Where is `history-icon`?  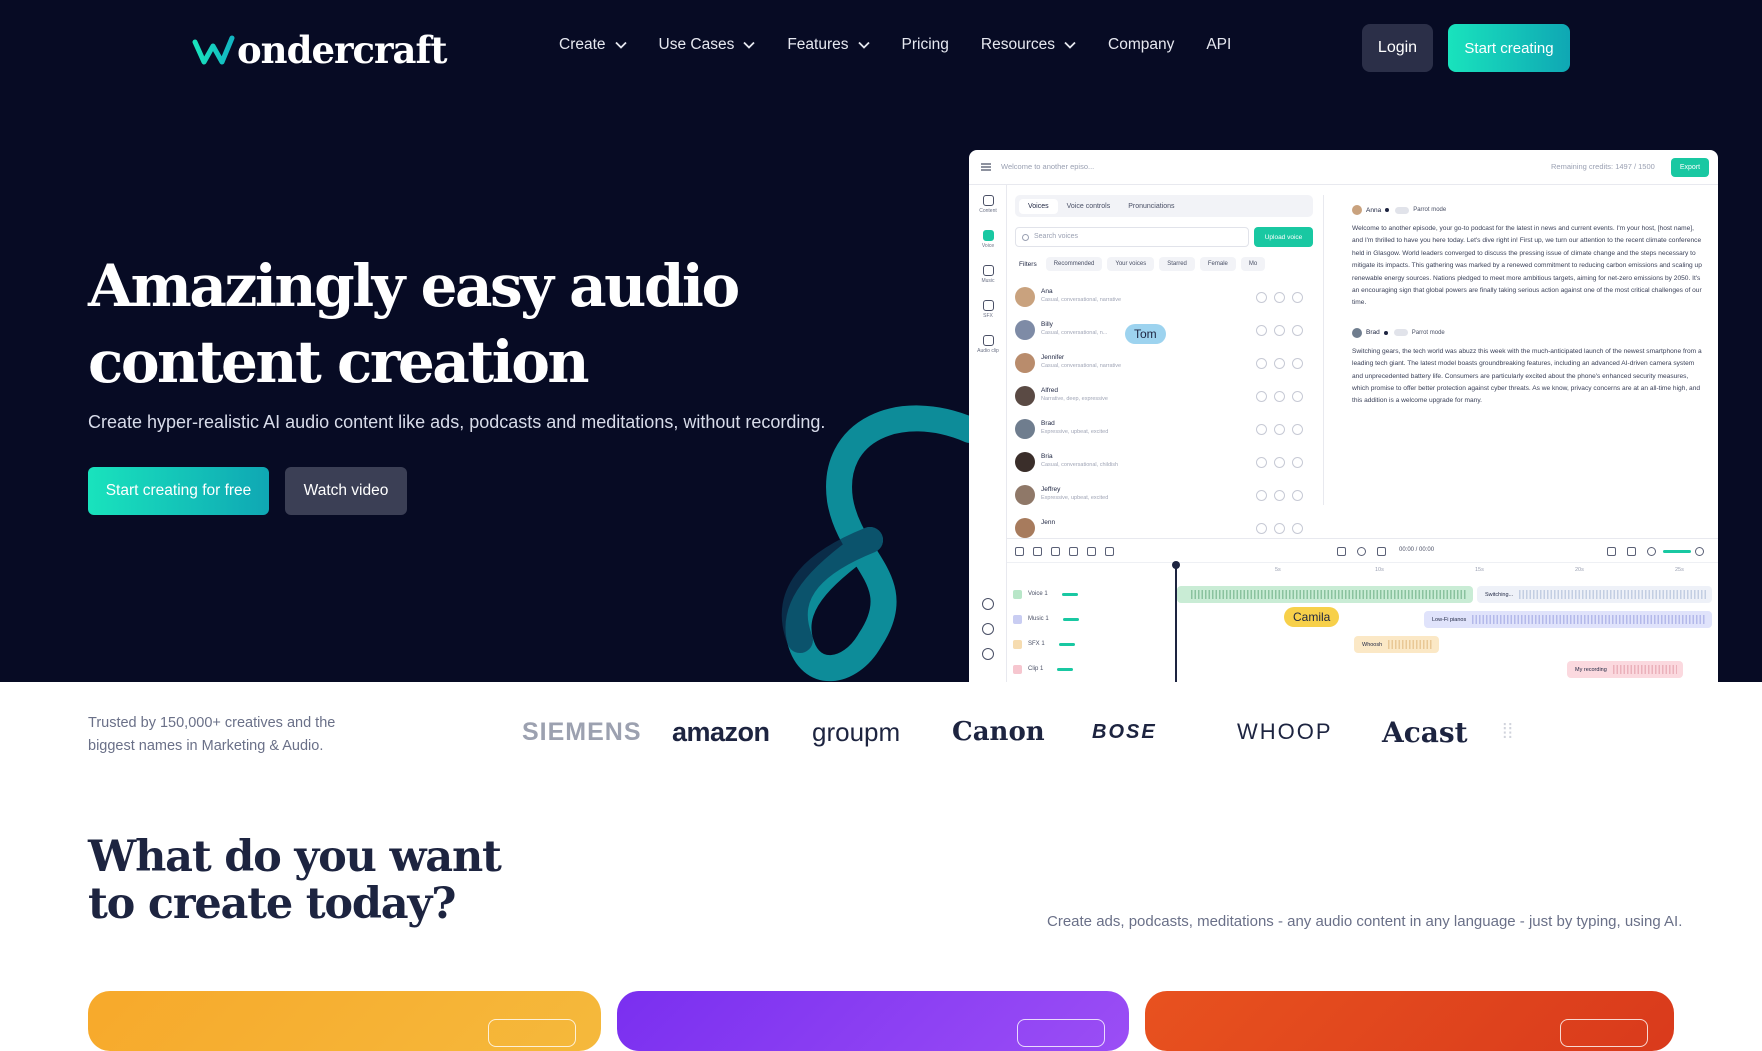 history-icon is located at coordinates (1037, 551).